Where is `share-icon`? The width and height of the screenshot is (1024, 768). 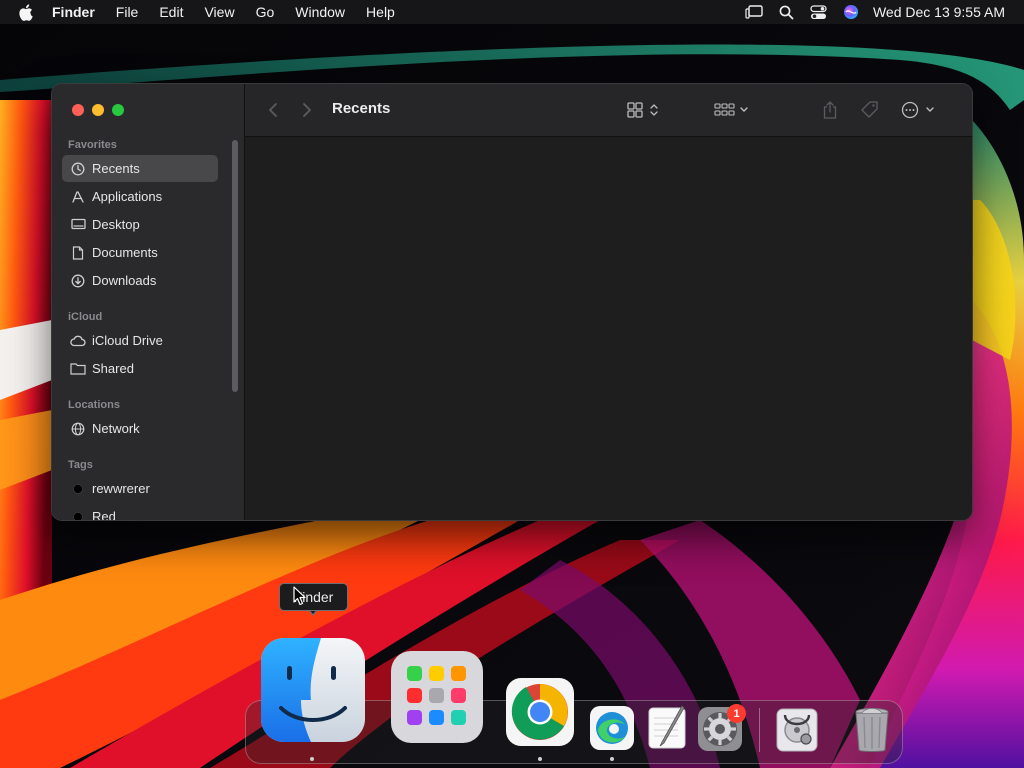
share-icon is located at coordinates (830, 110).